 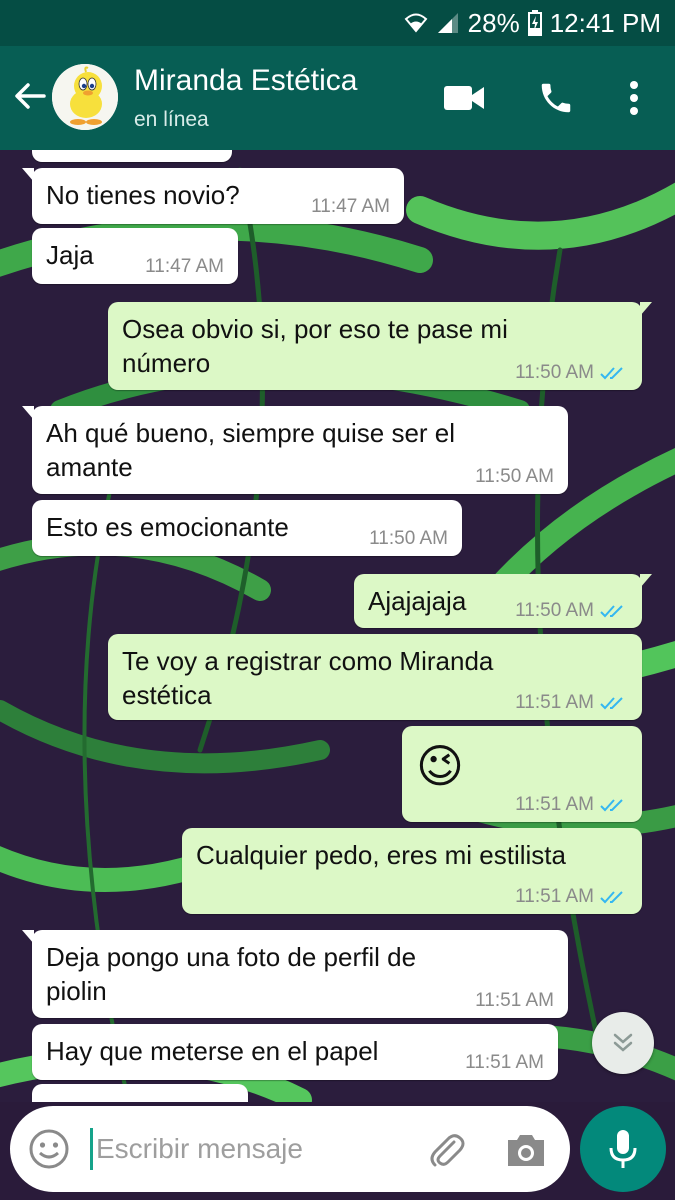 What do you see at coordinates (135, 256) in the screenshot?
I see `message-incoming: Jaja 11:47 AM` at bounding box center [135, 256].